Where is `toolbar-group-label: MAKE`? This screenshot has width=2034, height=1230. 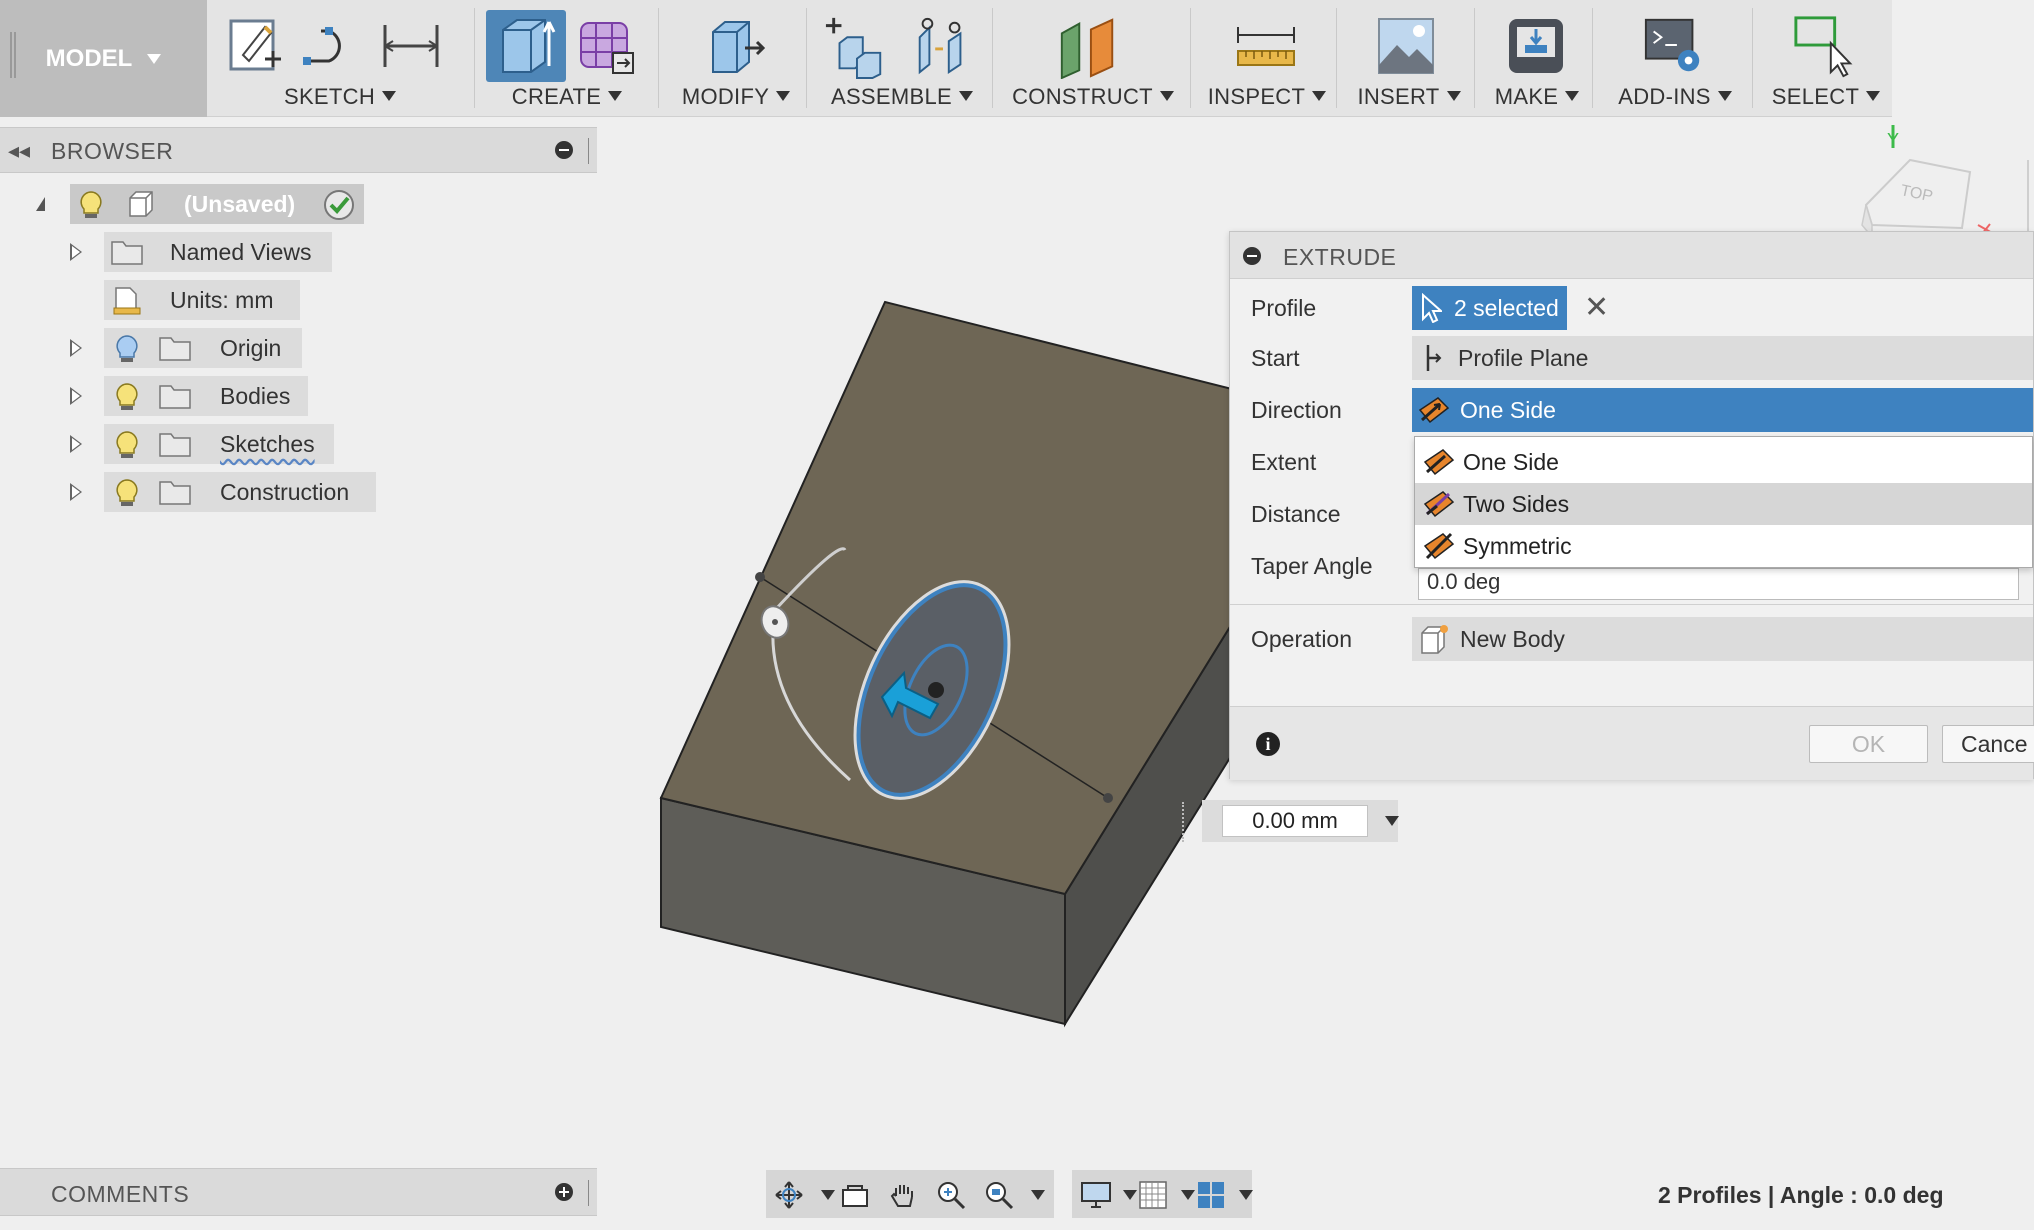 toolbar-group-label: MAKE is located at coordinates (1537, 97).